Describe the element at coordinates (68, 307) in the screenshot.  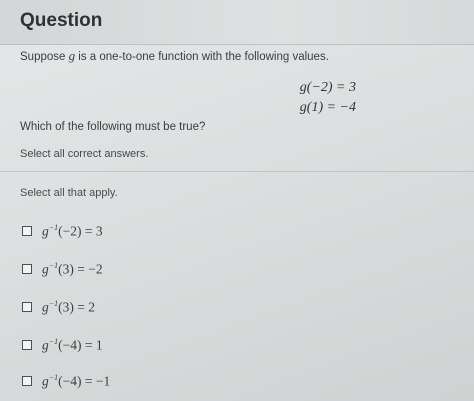
I see `answer-option-label: g−1(3) = 2` at that location.